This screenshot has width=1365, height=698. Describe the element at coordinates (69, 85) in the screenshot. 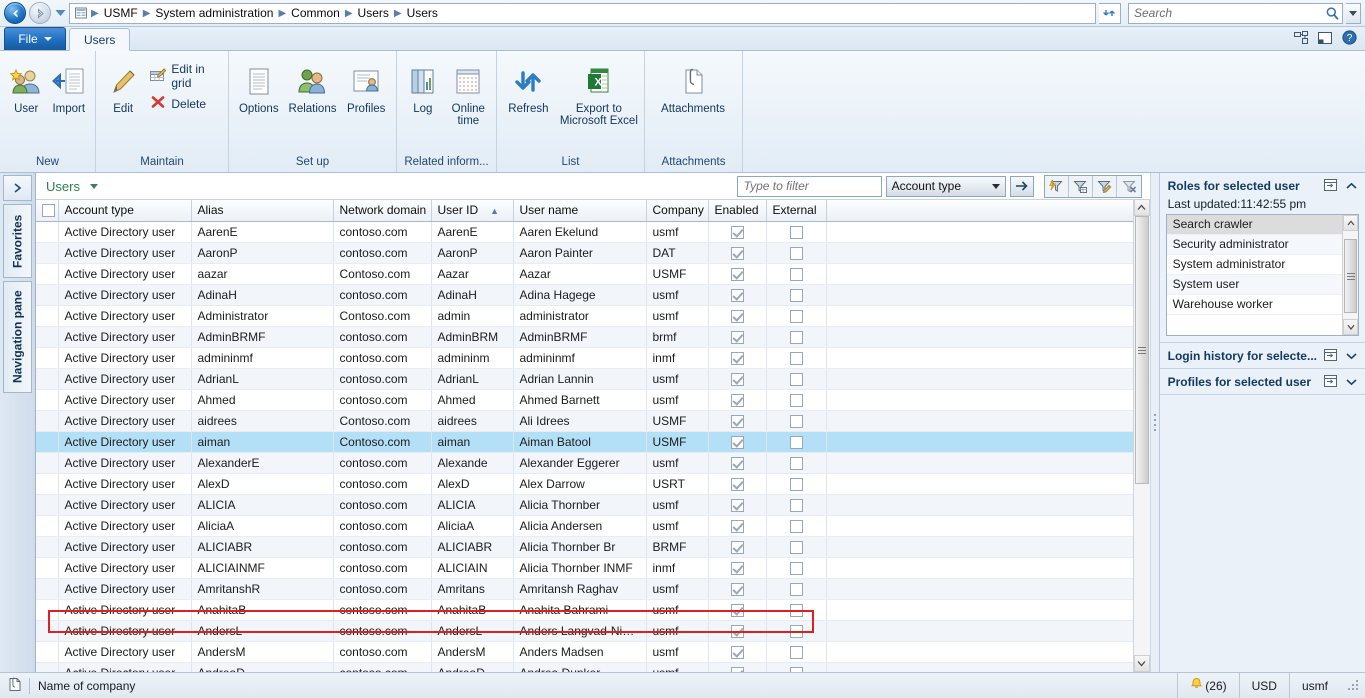

I see `import-button: Import` at that location.